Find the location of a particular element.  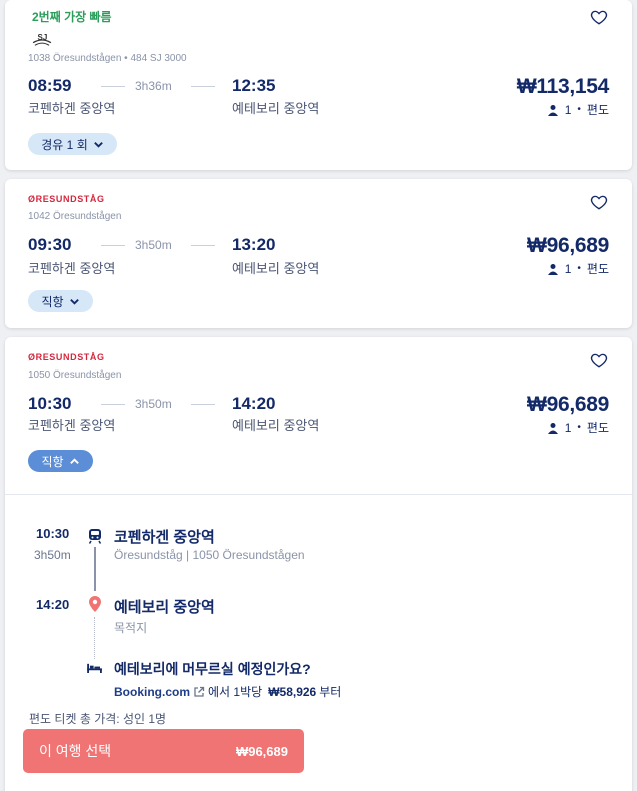

arrive-time: 14:20 is located at coordinates (254, 403).